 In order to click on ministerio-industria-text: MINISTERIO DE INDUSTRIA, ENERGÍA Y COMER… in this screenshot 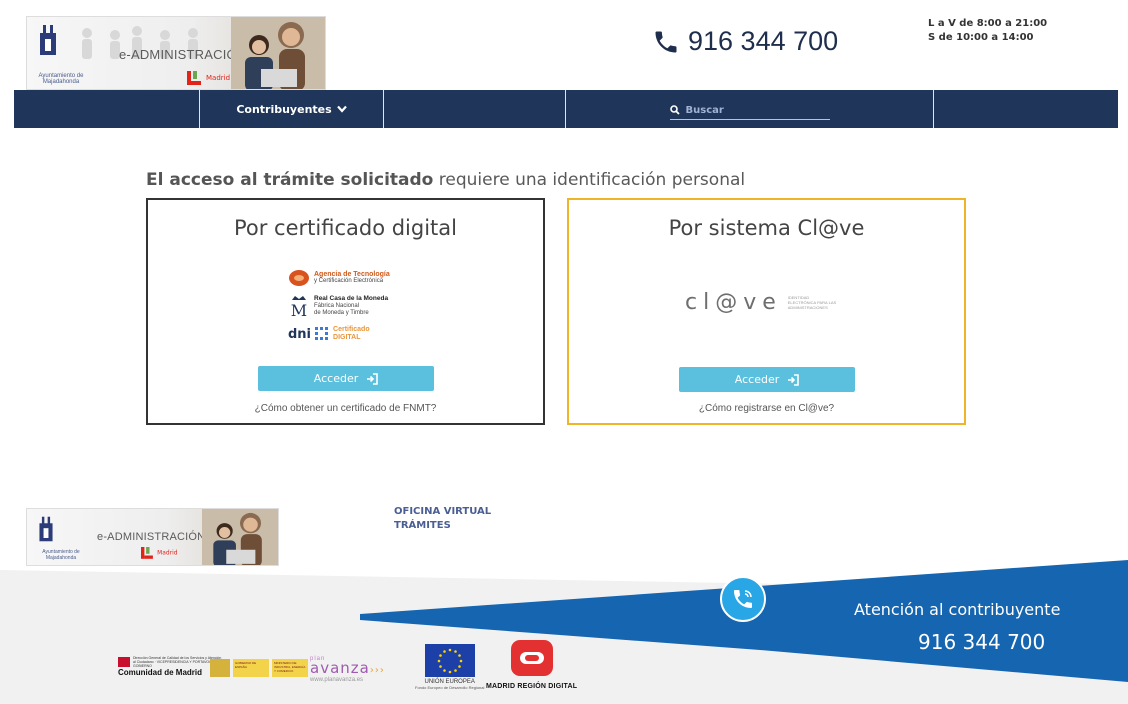, I will do `click(290, 668)`.